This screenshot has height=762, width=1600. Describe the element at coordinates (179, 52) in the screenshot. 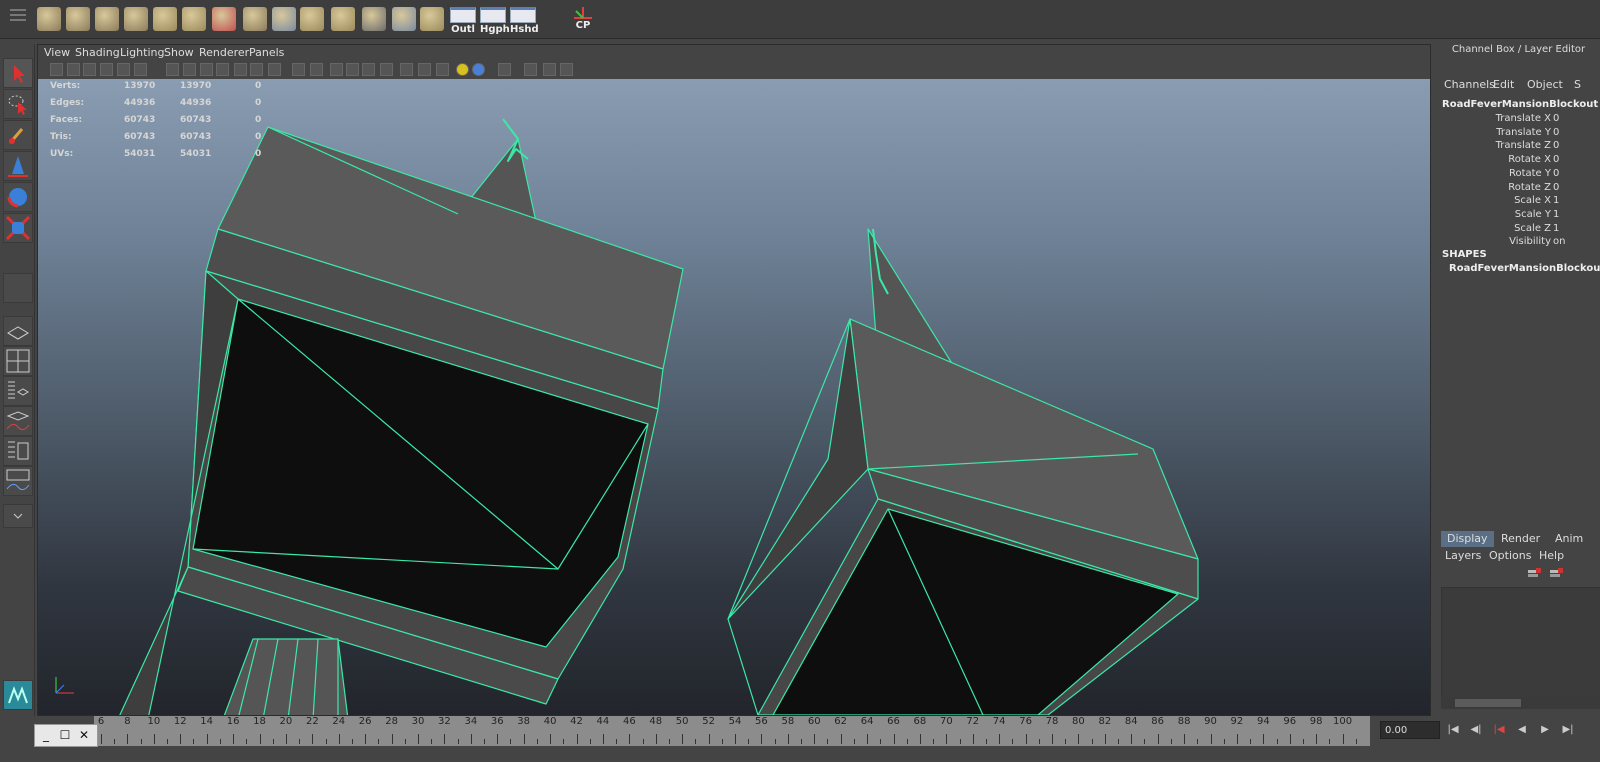

I see `viewport-menu-show: Show` at that location.